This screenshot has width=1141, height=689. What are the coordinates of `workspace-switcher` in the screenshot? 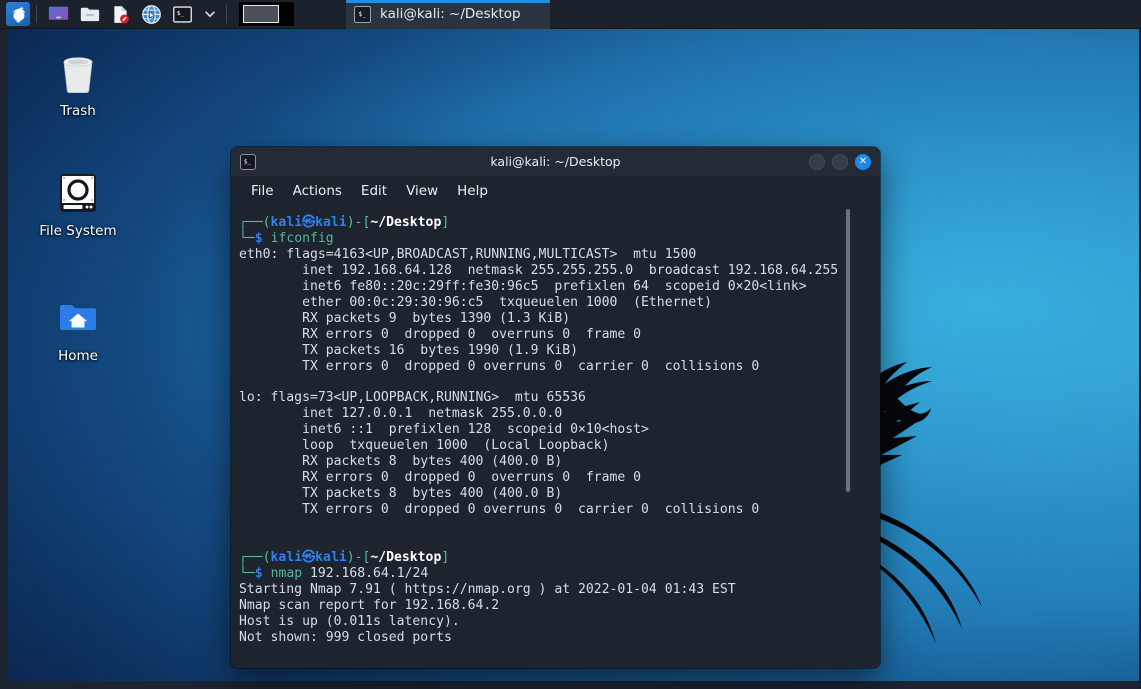 It's located at (266, 14).